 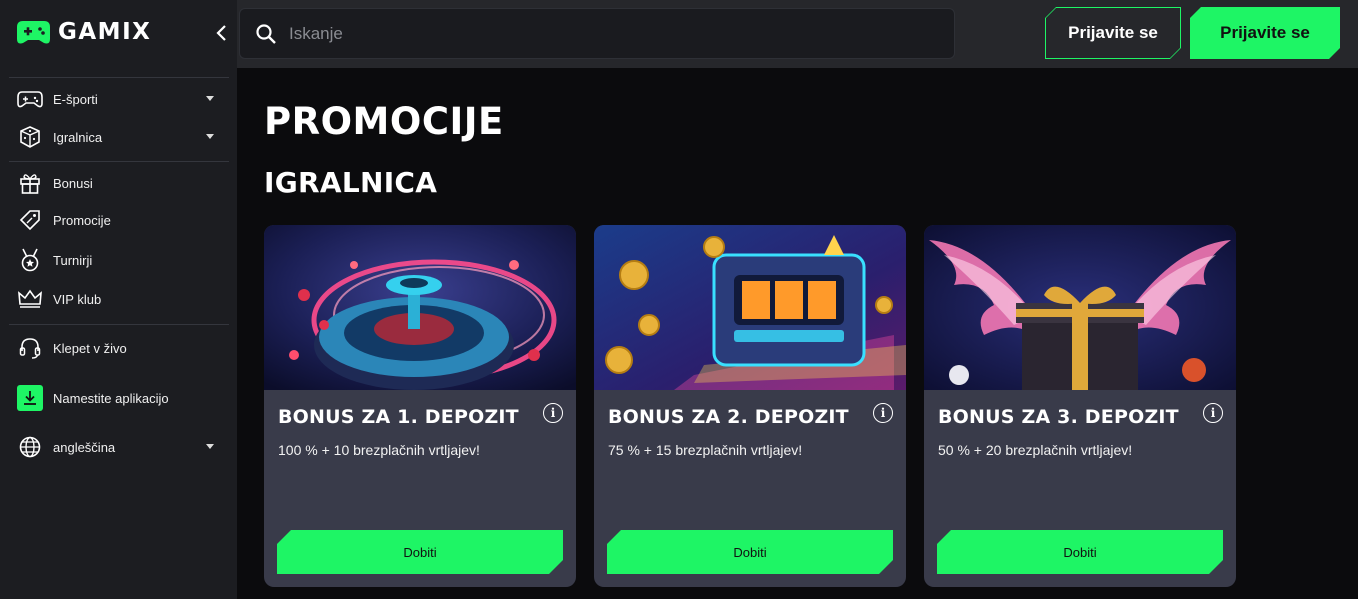 What do you see at coordinates (30, 183) in the screenshot?
I see `gift-icon` at bounding box center [30, 183].